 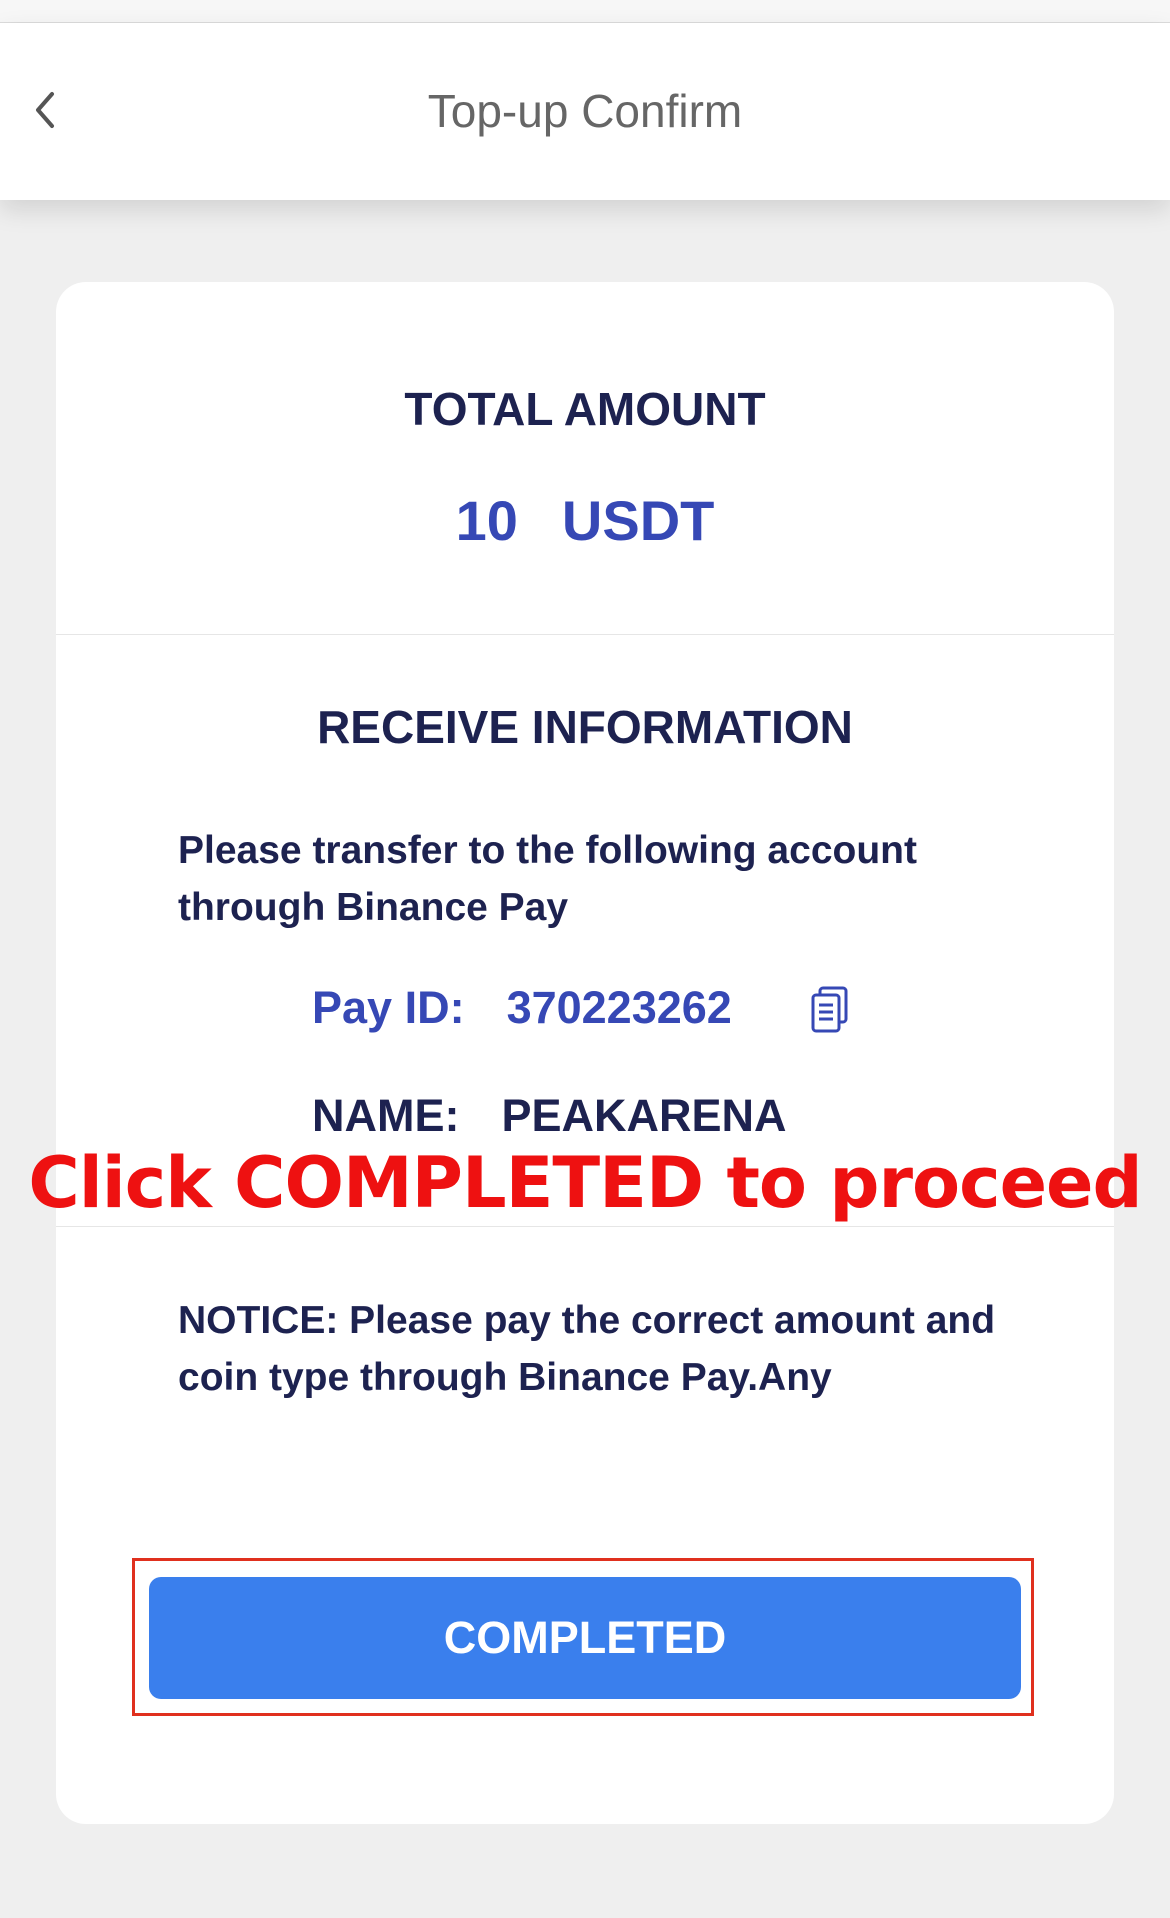 What do you see at coordinates (585, 1638) in the screenshot?
I see `completed-button: COMPLETED` at bounding box center [585, 1638].